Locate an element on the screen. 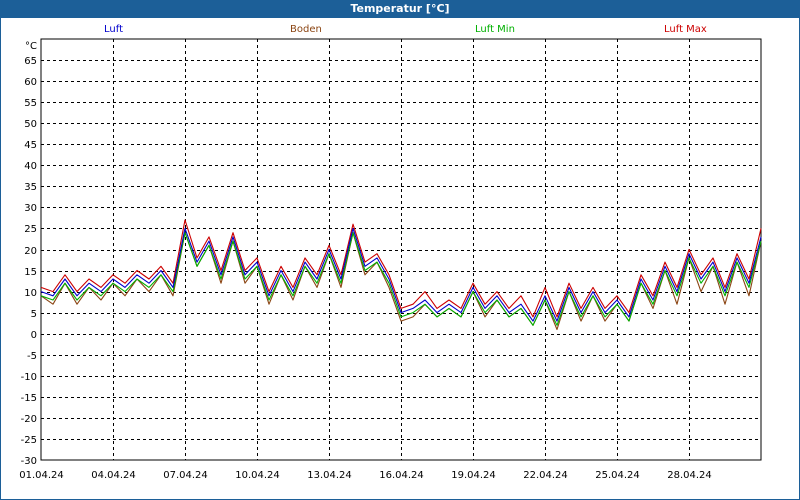  x-tick-label: 25.04.24 is located at coordinates (617, 475).